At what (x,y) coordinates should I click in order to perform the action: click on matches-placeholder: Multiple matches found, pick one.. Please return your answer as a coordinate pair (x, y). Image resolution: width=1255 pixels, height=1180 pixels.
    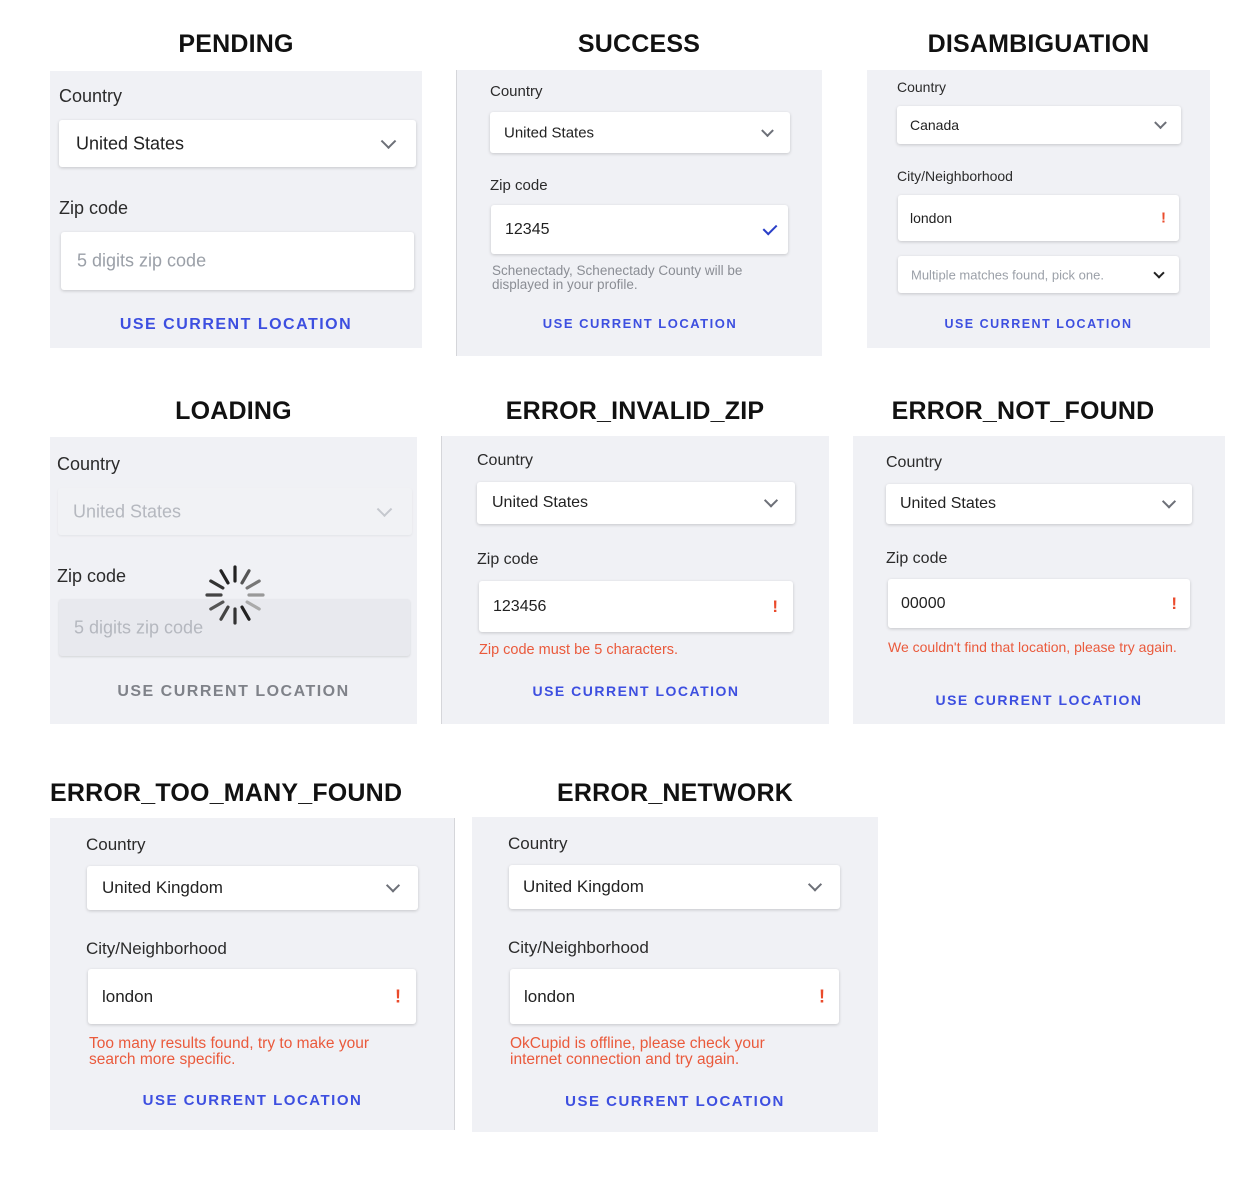
    Looking at the image, I should click on (1007, 274).